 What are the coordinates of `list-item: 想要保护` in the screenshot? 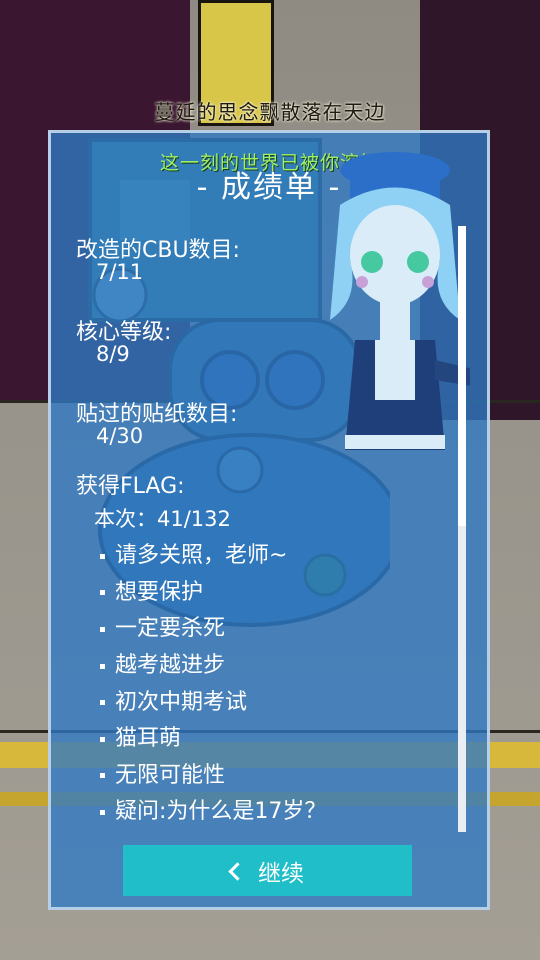 It's located at (213, 593).